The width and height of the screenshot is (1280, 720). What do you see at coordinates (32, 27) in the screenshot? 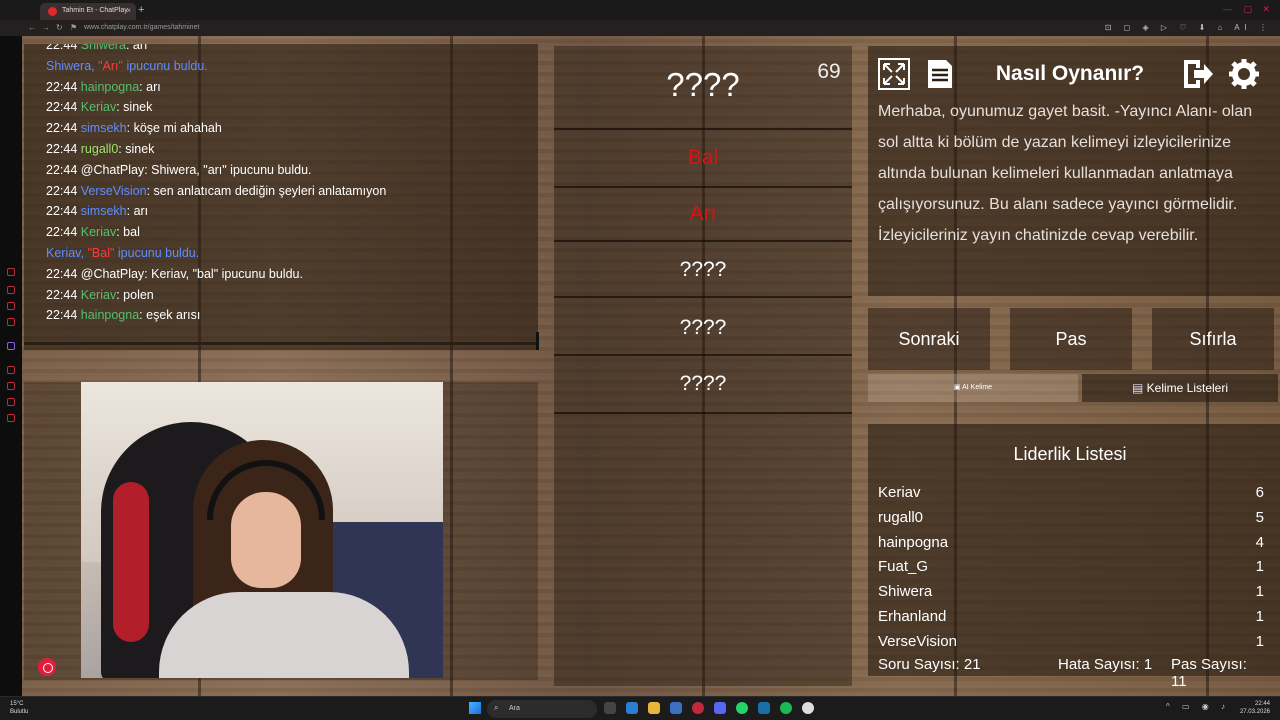
I see `back-icon: ←` at bounding box center [32, 27].